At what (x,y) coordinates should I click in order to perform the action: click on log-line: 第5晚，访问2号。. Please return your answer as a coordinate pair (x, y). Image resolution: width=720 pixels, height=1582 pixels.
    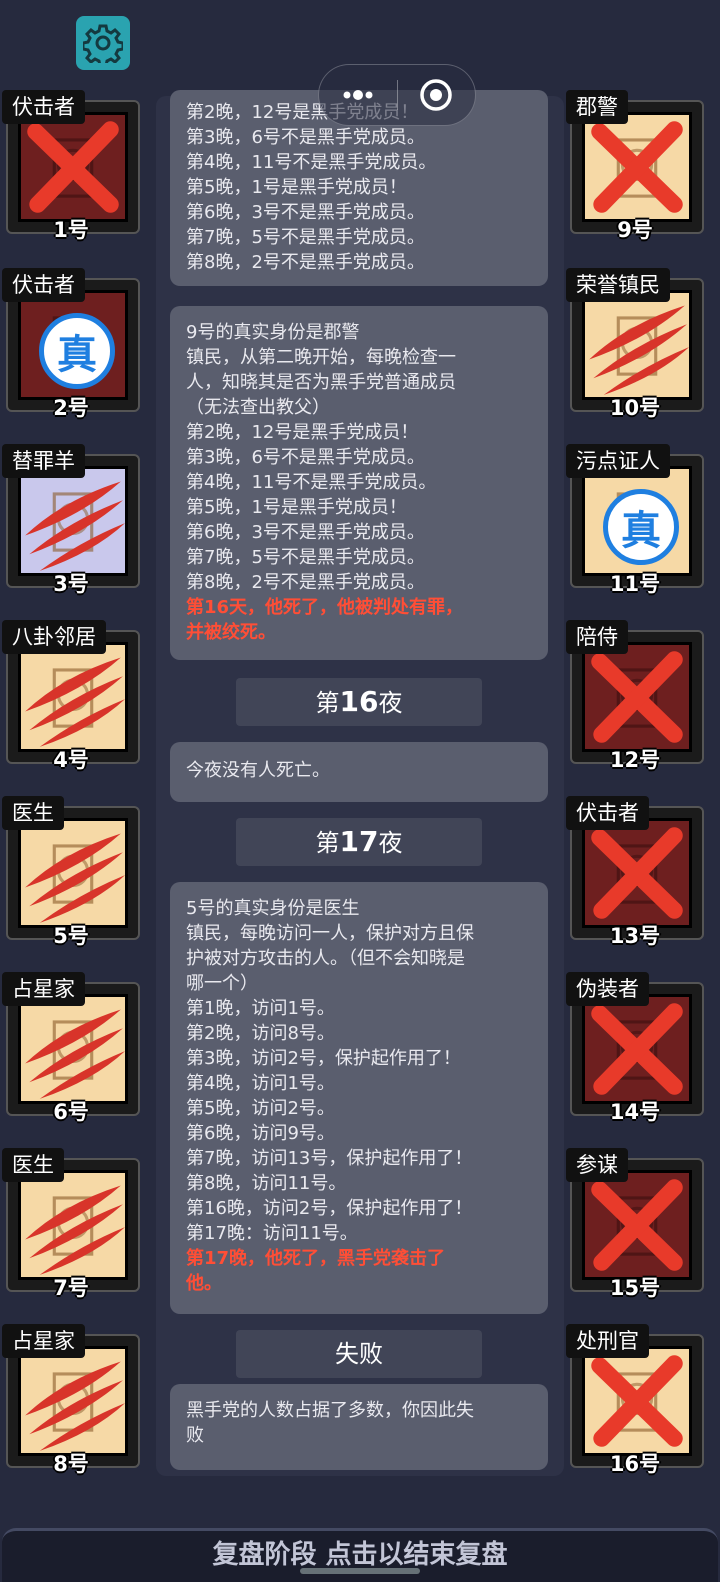
    Looking at the image, I should click on (260, 1108).